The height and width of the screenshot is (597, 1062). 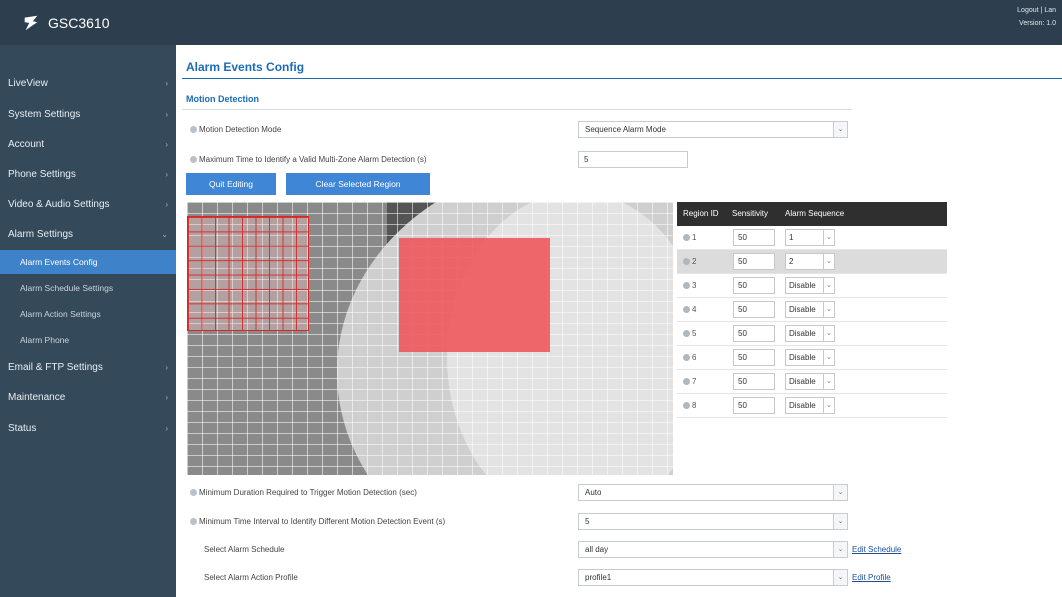 What do you see at coordinates (45, 340) in the screenshot?
I see `sidebar-item-label: Alarm Phone` at bounding box center [45, 340].